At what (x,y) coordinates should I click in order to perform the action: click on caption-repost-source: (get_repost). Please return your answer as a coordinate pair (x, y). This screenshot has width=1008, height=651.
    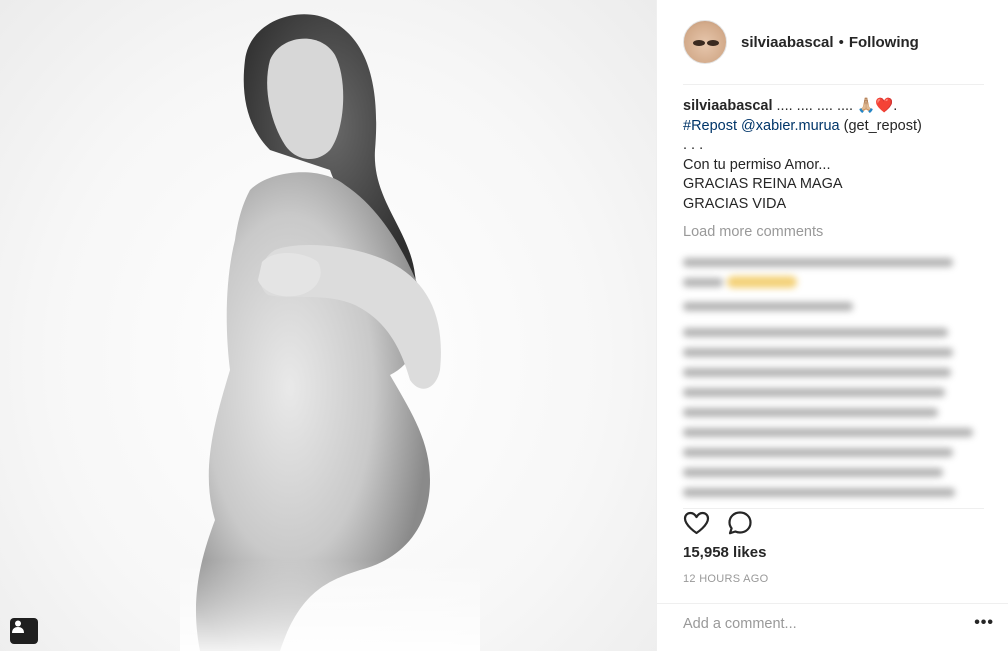
    Looking at the image, I should click on (880, 125).